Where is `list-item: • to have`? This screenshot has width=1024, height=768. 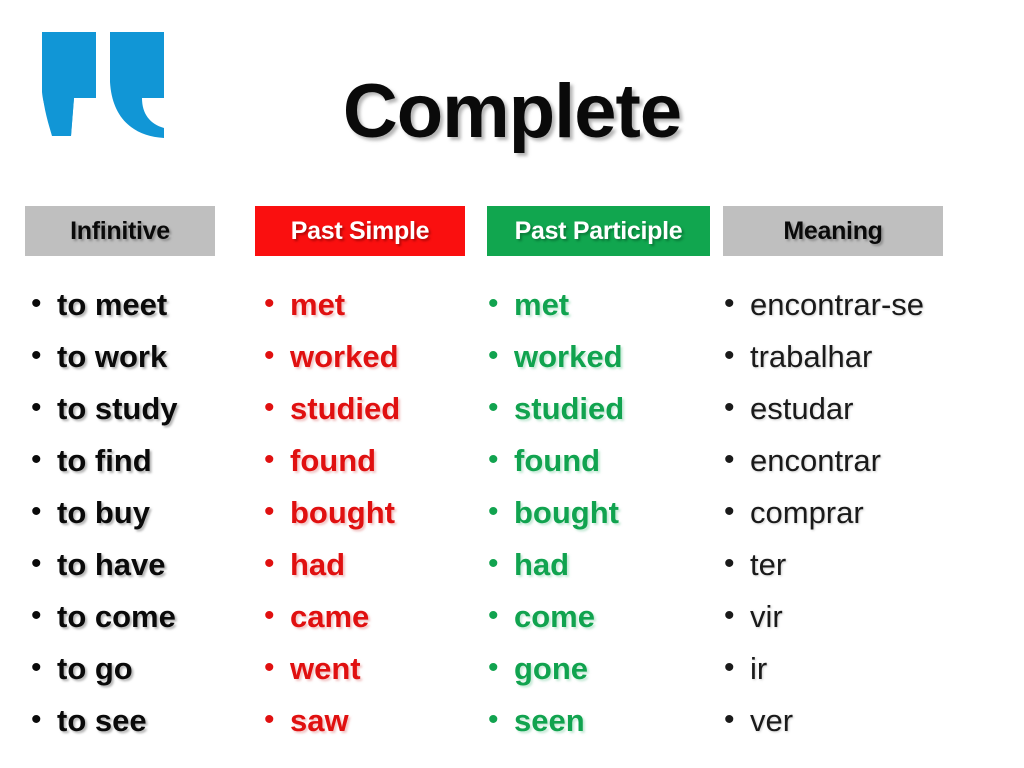 list-item: • to have is located at coordinates (137, 564).